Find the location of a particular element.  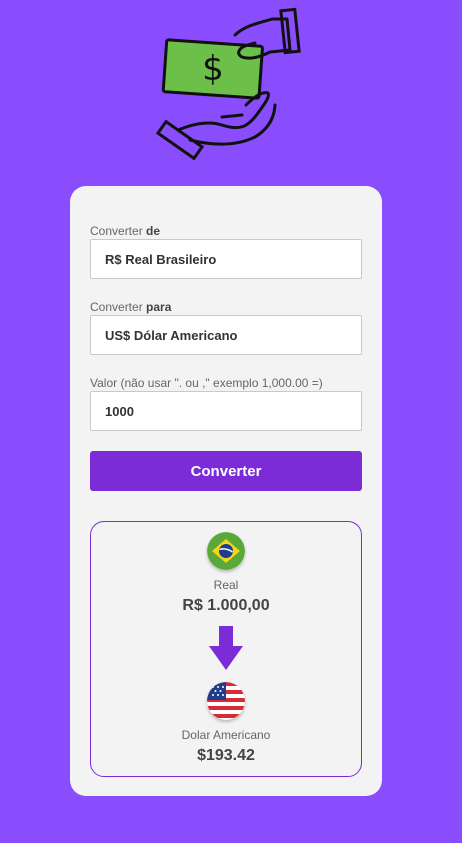

hand-giving-money-icon: $ is located at coordinates (228, 84).